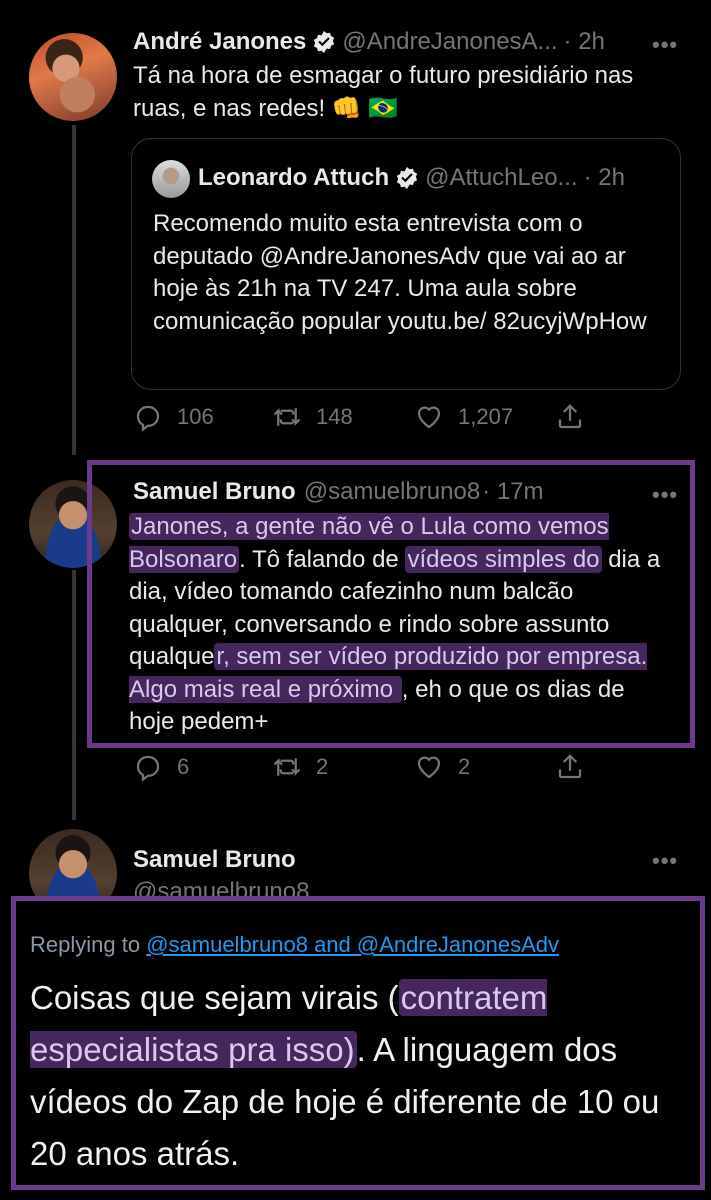 Image resolution: width=711 pixels, height=1200 pixels. I want to click on like-button: 1,207, so click(463, 417).